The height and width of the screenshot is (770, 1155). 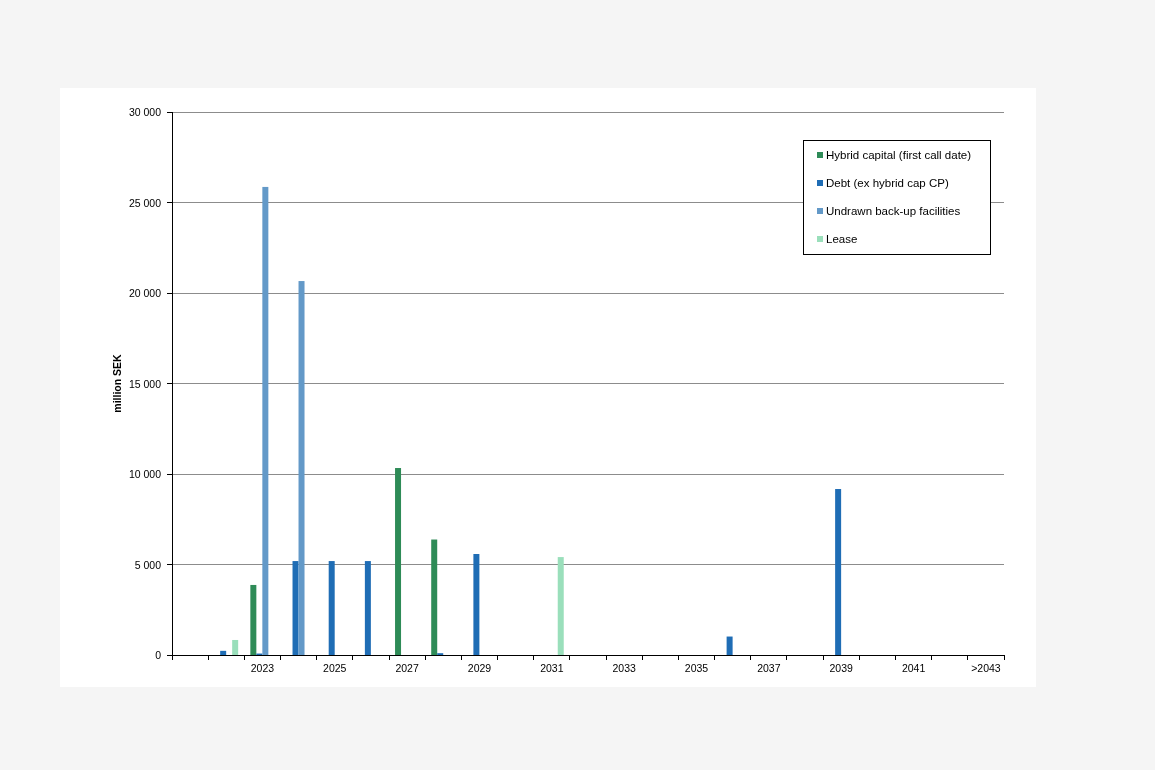 What do you see at coordinates (841, 668) in the screenshot?
I see `axis-label: 2039` at bounding box center [841, 668].